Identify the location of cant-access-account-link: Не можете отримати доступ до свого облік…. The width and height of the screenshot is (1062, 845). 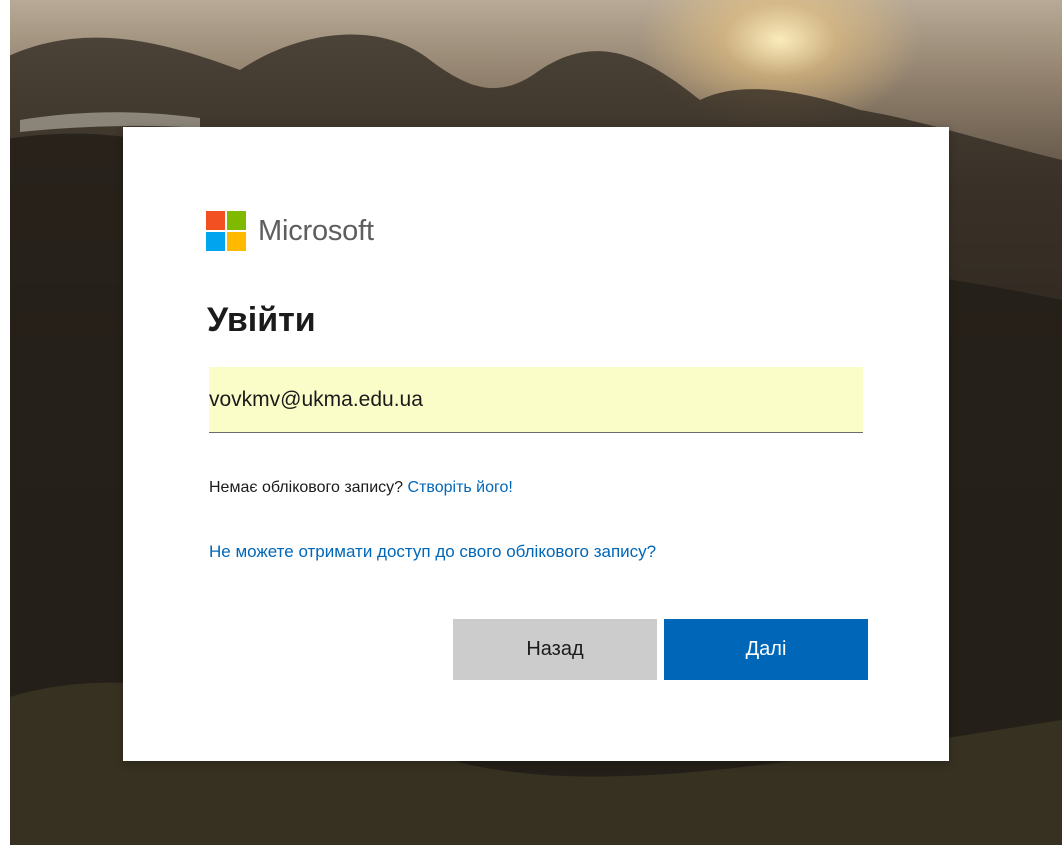
(432, 552).